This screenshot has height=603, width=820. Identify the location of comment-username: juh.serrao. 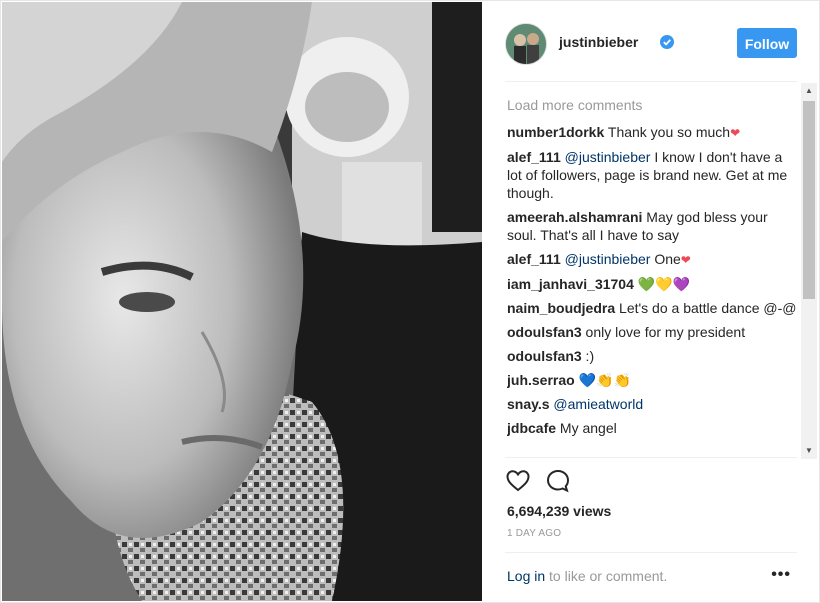
(541, 380).